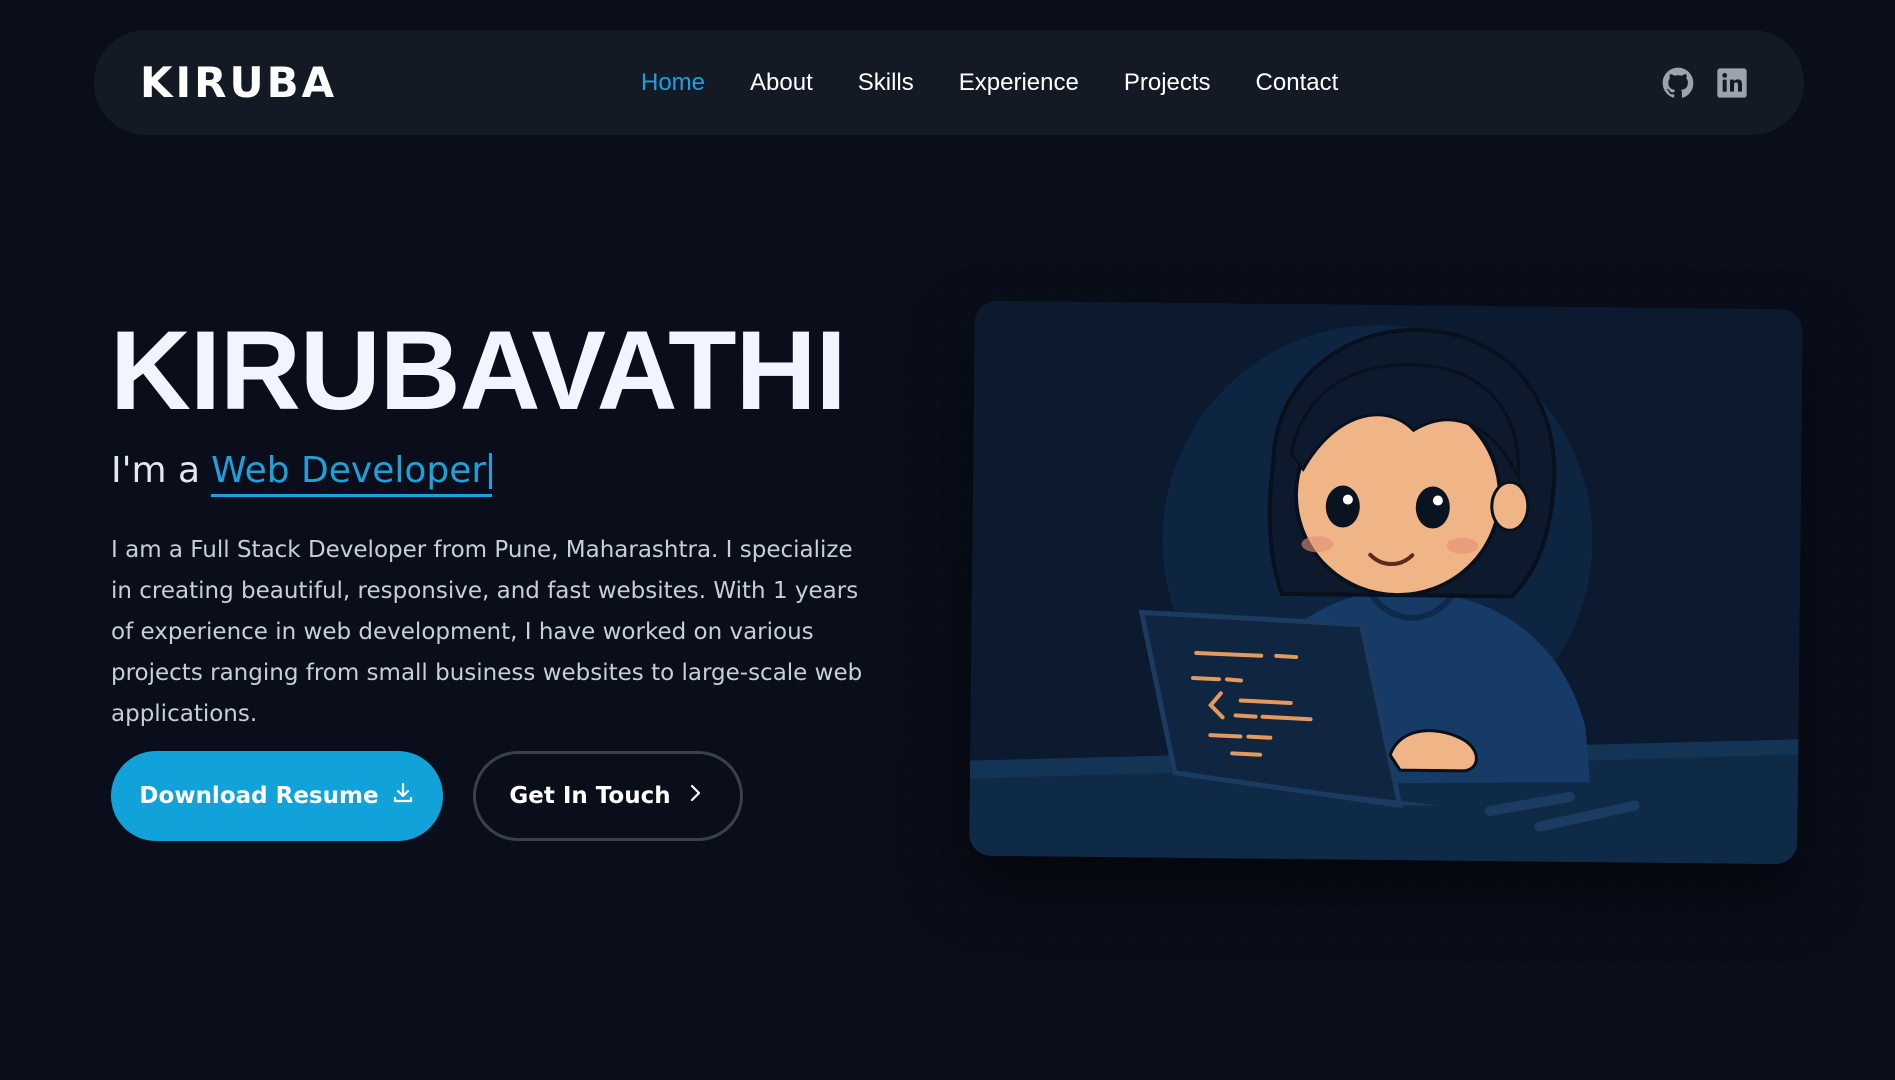  What do you see at coordinates (259, 796) in the screenshot?
I see `download-resume-label: Download Resume` at bounding box center [259, 796].